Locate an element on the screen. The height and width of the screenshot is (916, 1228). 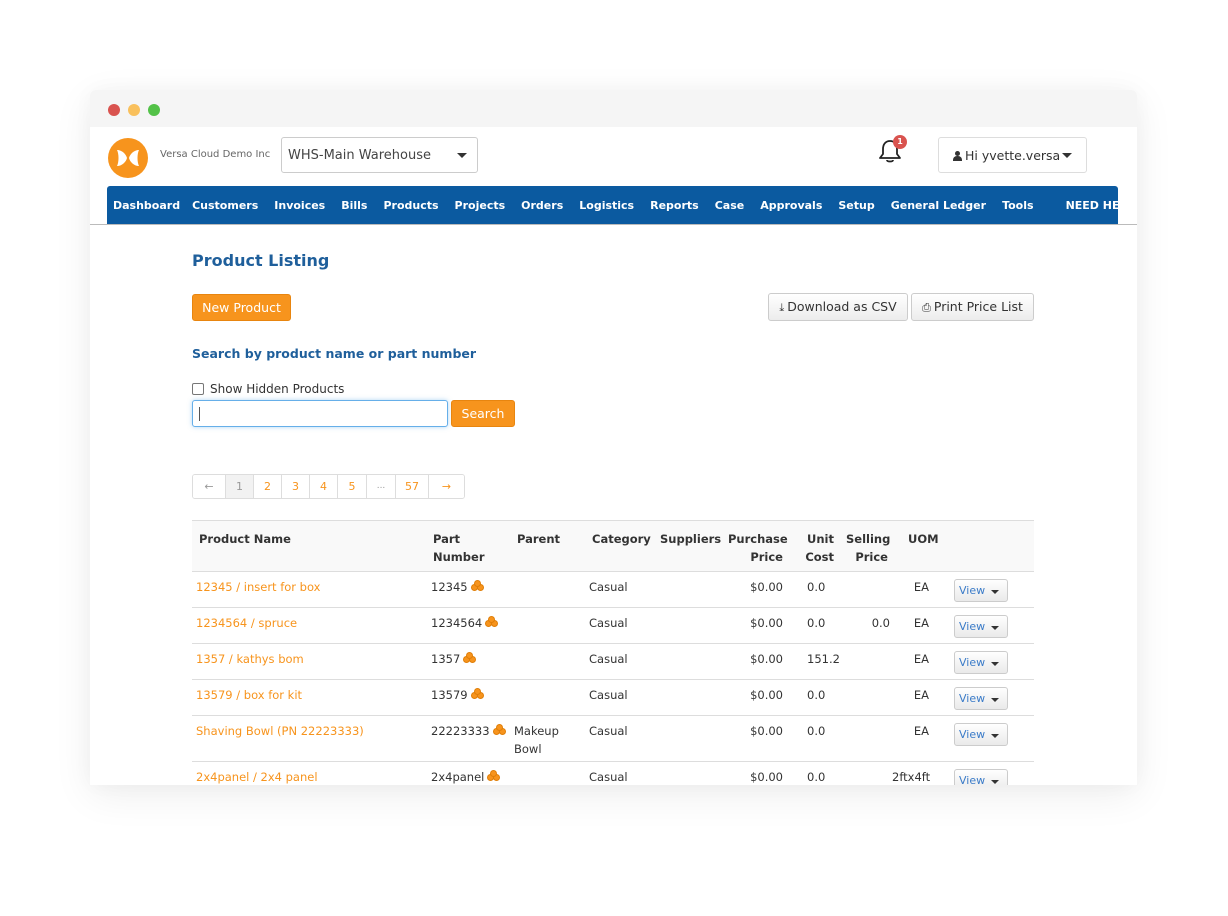
pagination-page: 4 is located at coordinates (324, 486).